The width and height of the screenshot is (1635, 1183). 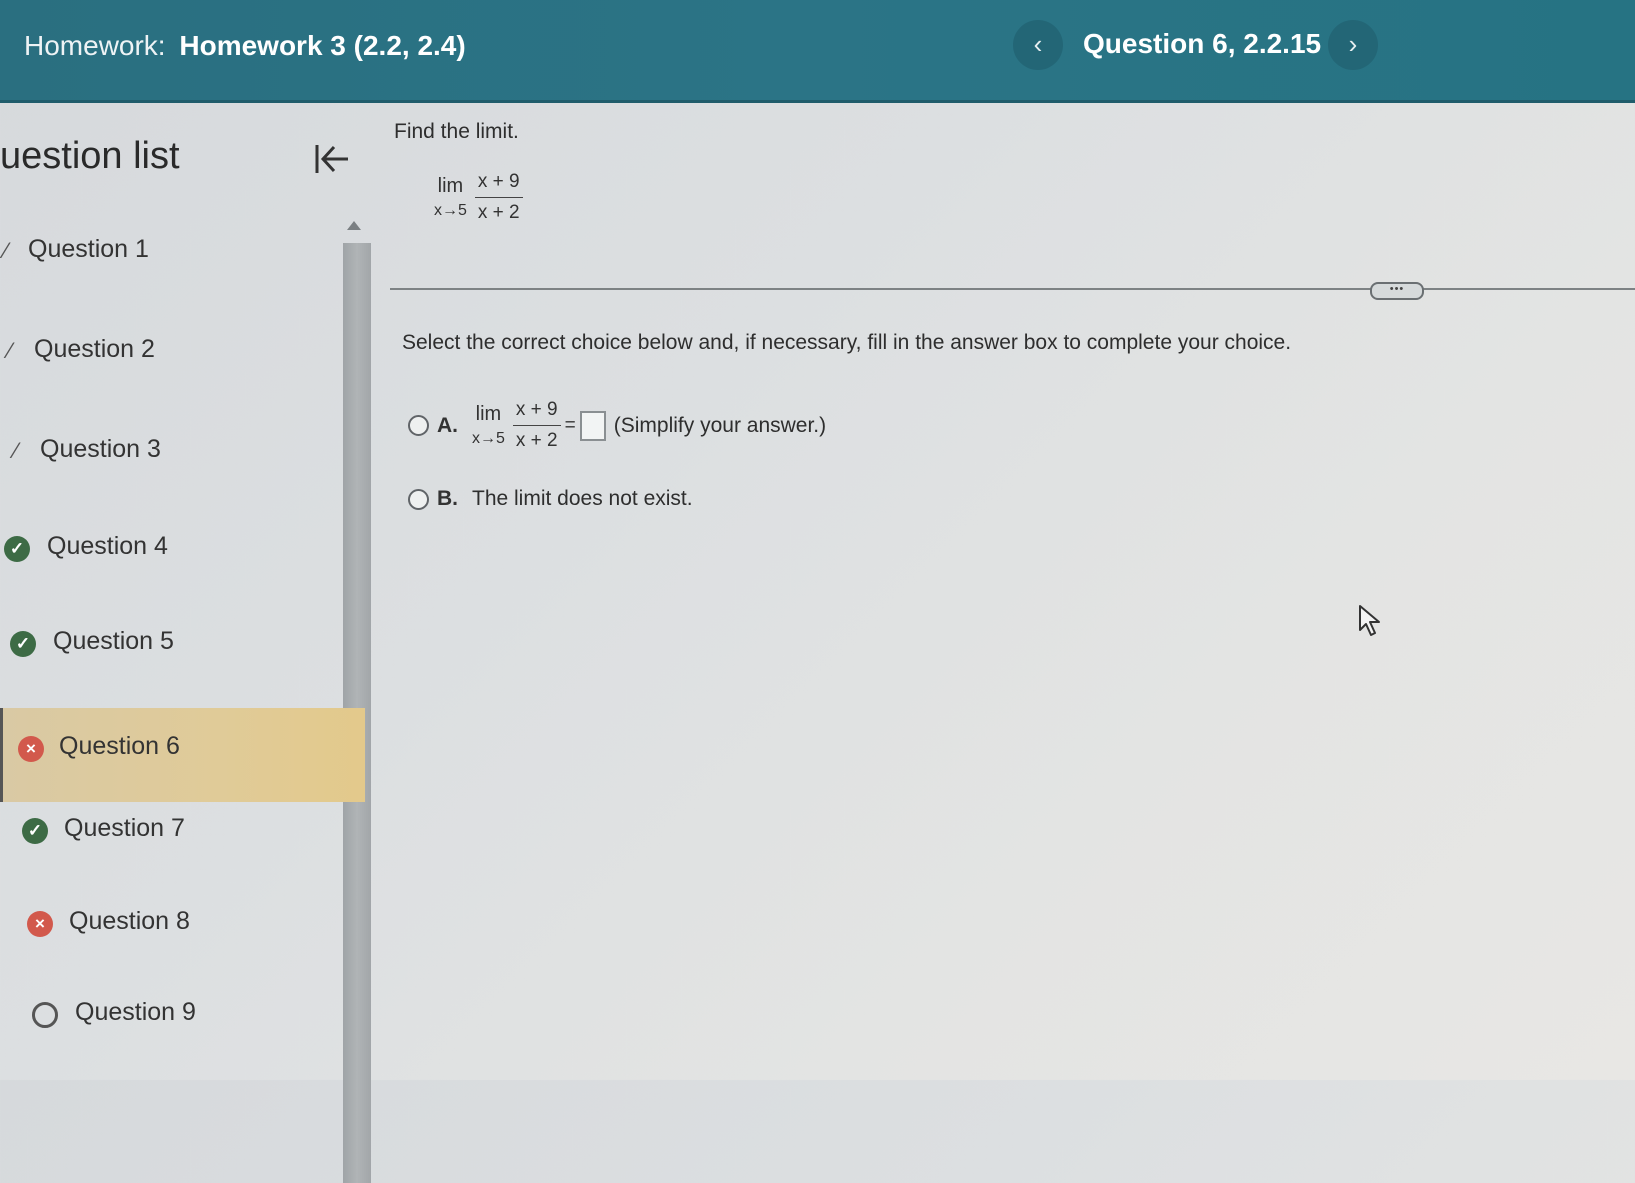 I want to click on question-list-item-3: ⁄ Question 3, so click(x=181, y=458).